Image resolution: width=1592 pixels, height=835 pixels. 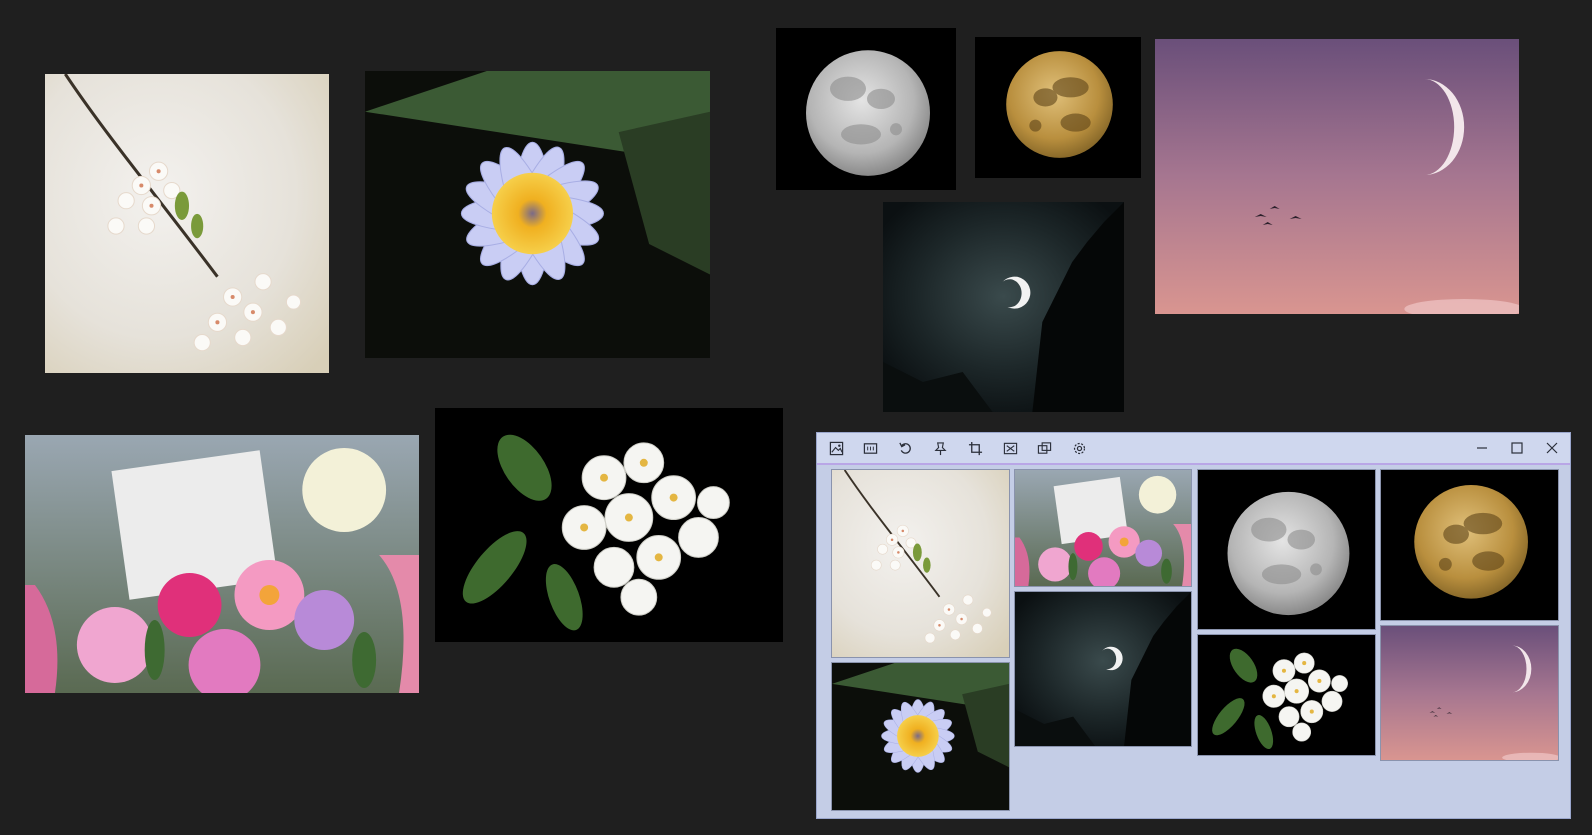 I want to click on photo-dusk-sky-crescent, so click(x=1337, y=176).